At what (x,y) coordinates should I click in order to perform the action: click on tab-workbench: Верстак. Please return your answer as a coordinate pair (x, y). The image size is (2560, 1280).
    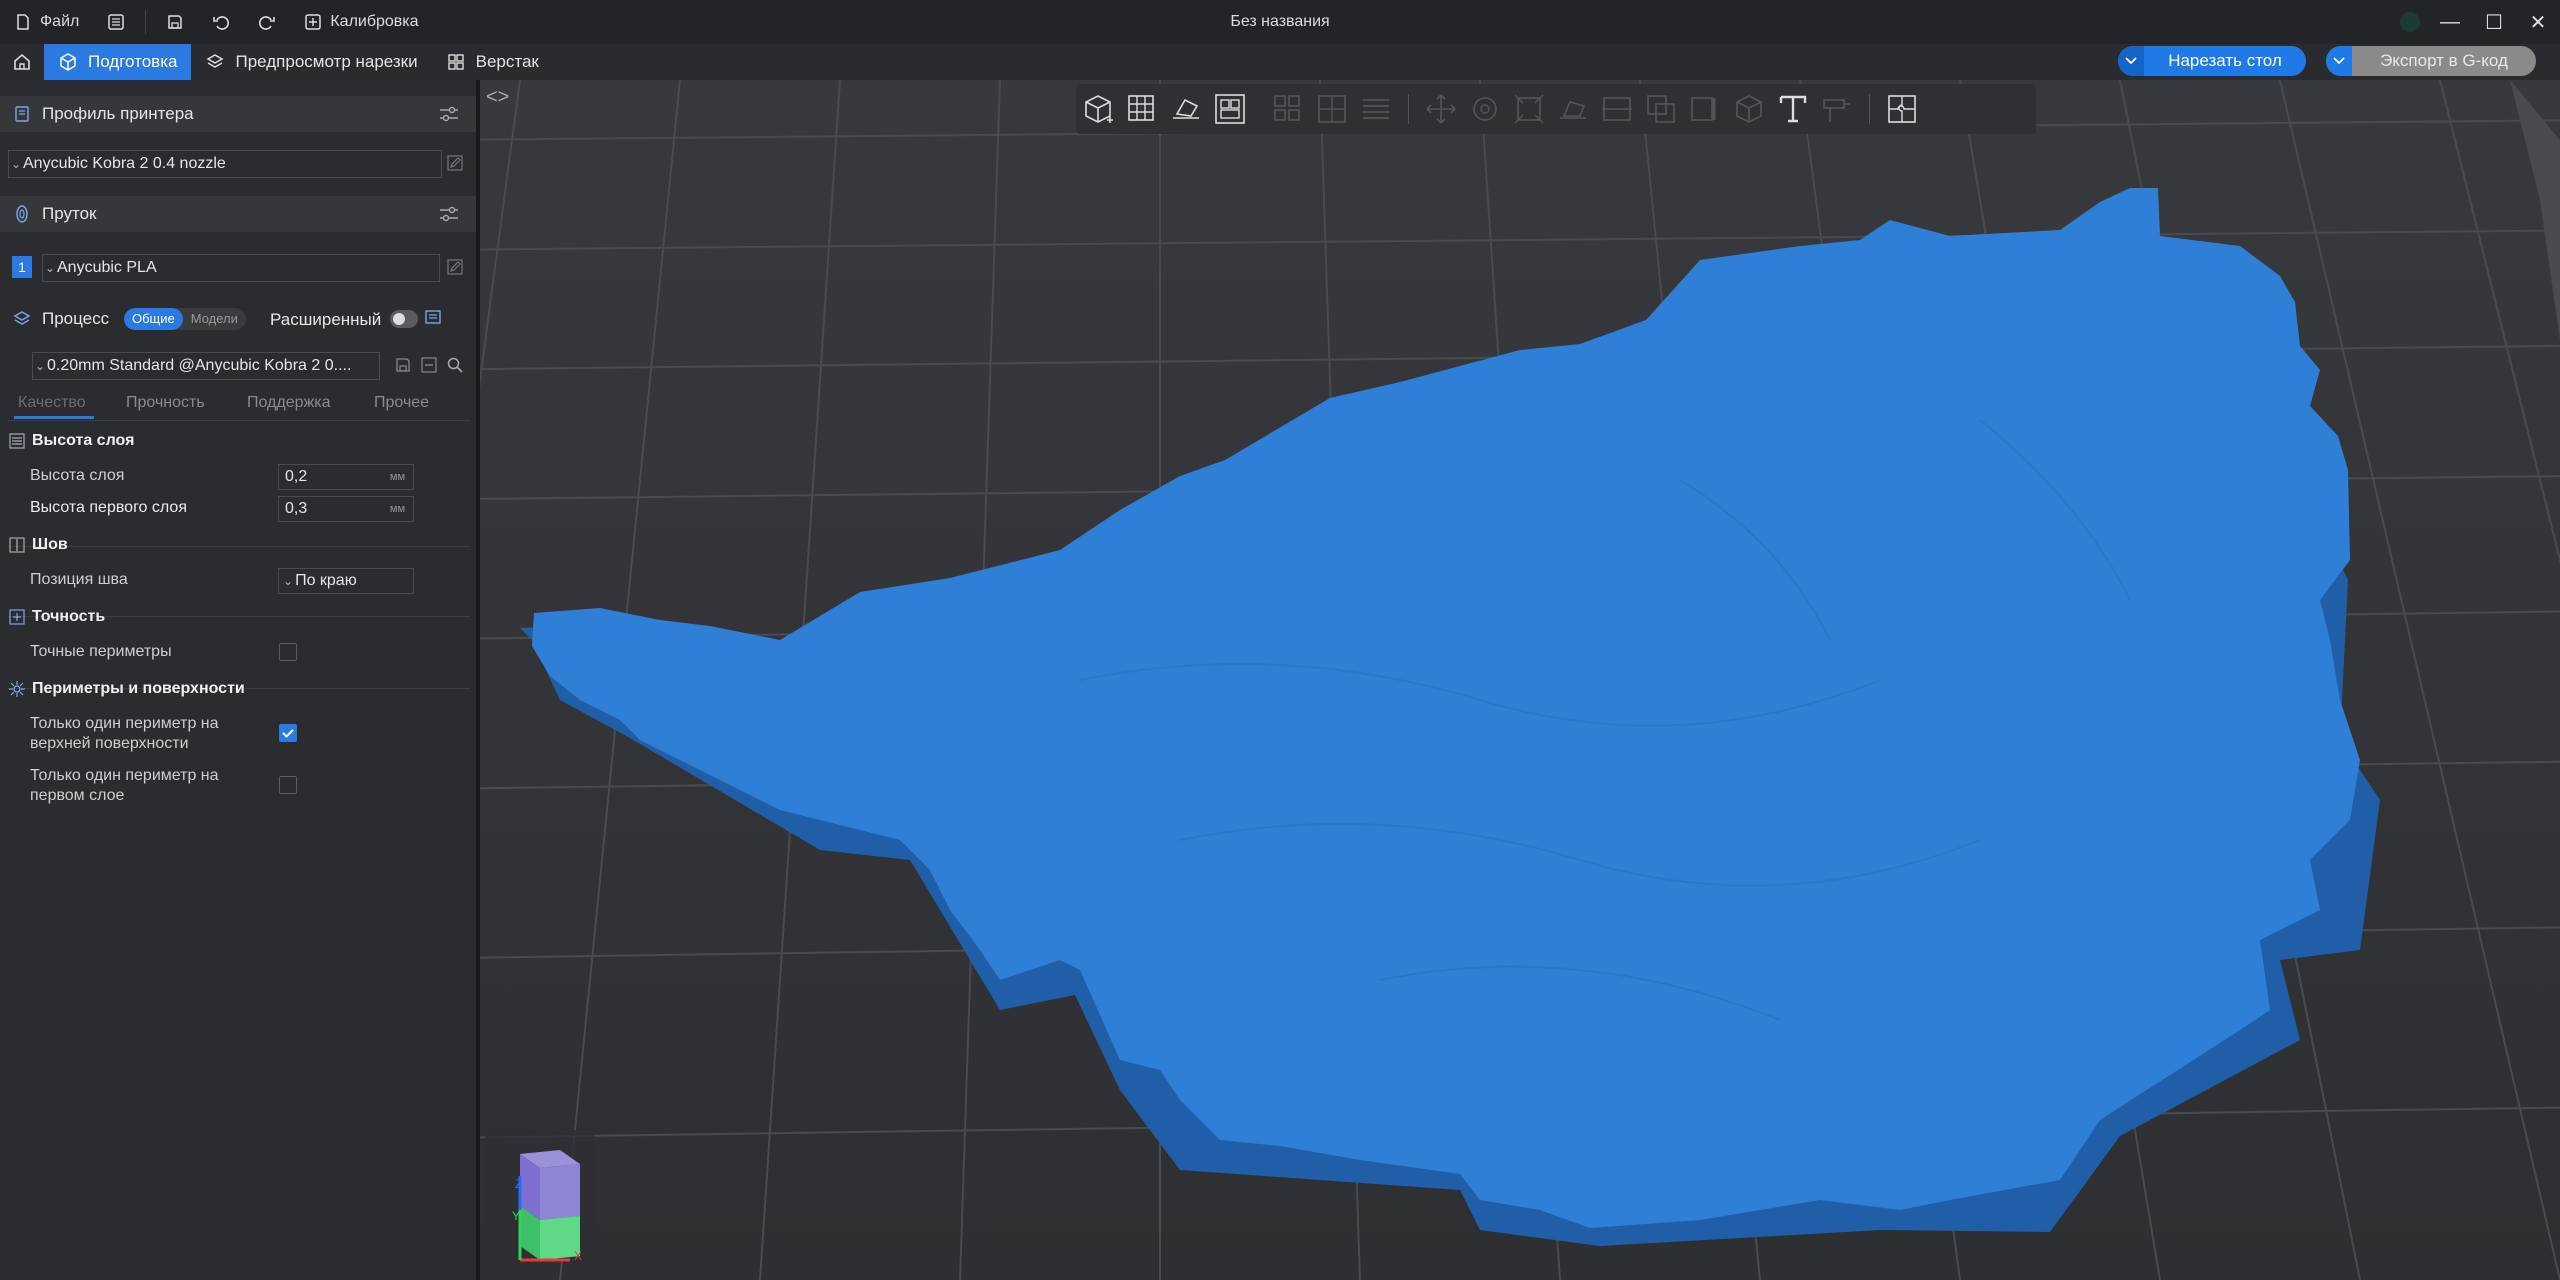
    Looking at the image, I should click on (492, 62).